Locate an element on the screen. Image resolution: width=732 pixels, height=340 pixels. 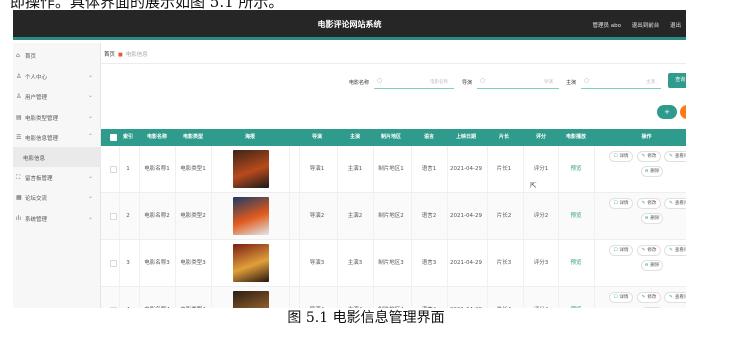
logout-link: 退出 is located at coordinates (675, 26).